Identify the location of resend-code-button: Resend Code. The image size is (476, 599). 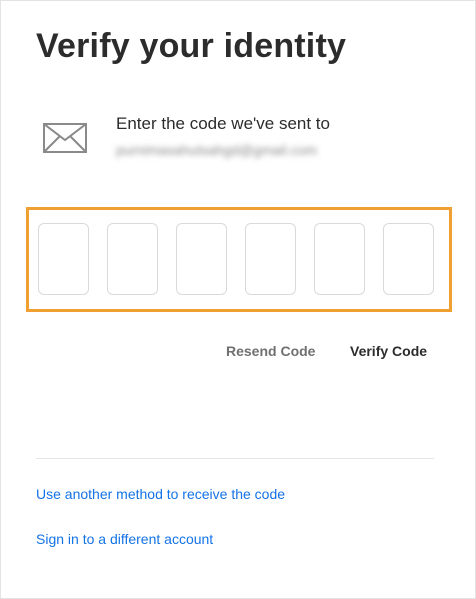
(270, 351).